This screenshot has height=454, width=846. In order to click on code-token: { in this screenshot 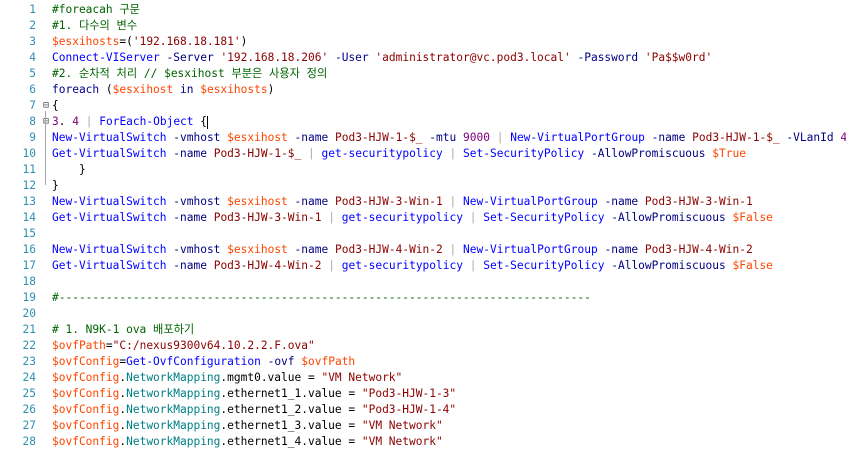, I will do `click(200, 121)`.